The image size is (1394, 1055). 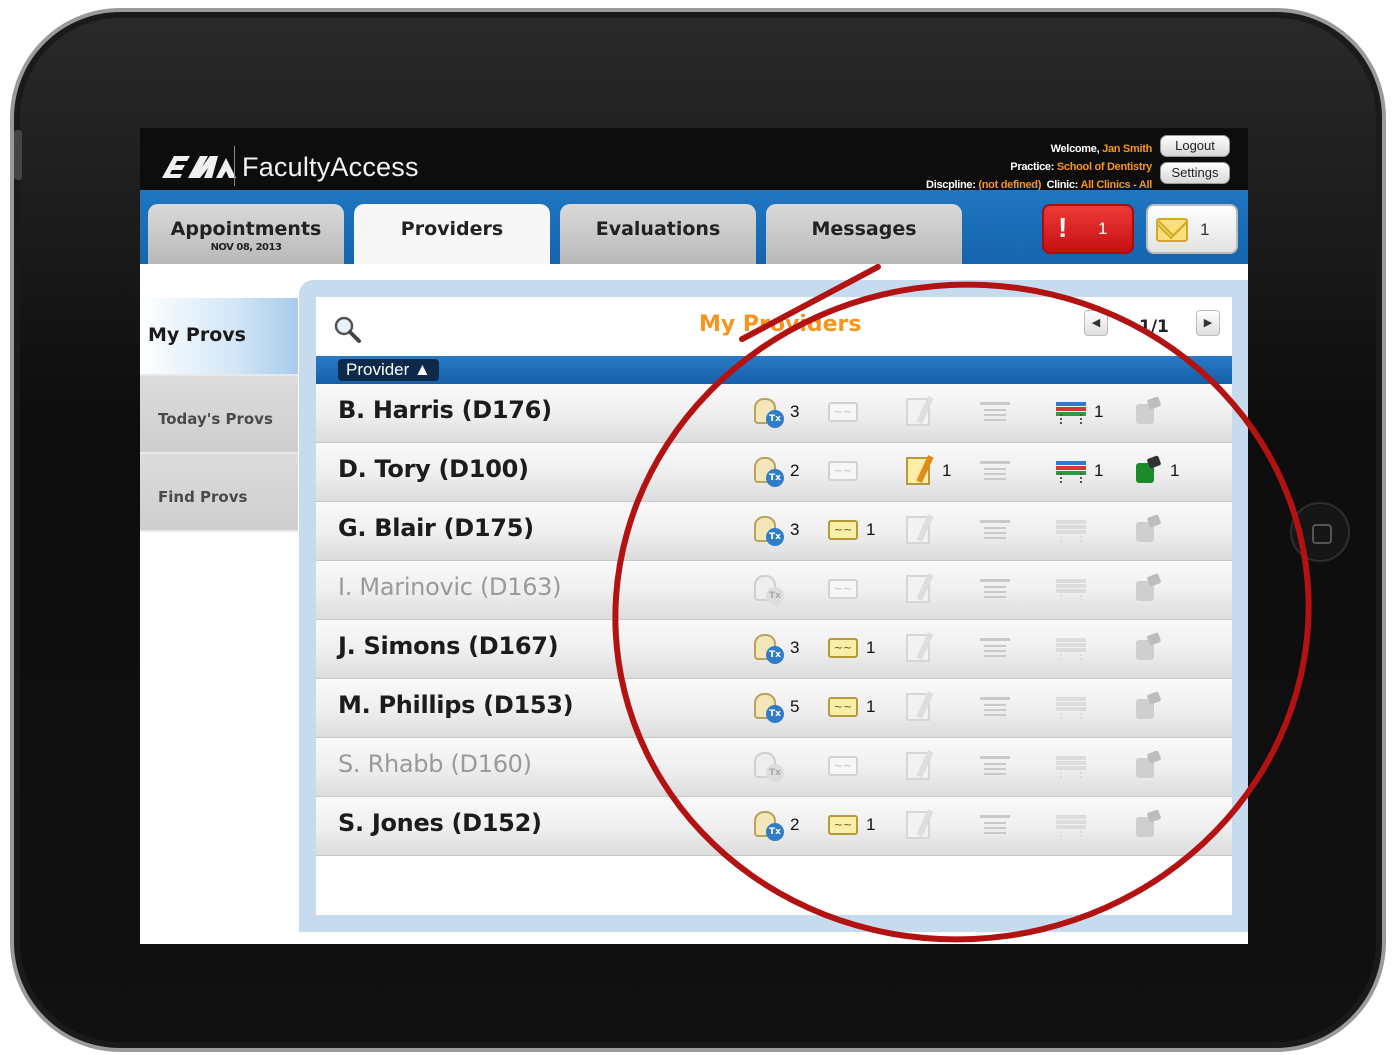 What do you see at coordinates (456, 705) in the screenshot?
I see `provider-name: M. Phillips (D153)` at bounding box center [456, 705].